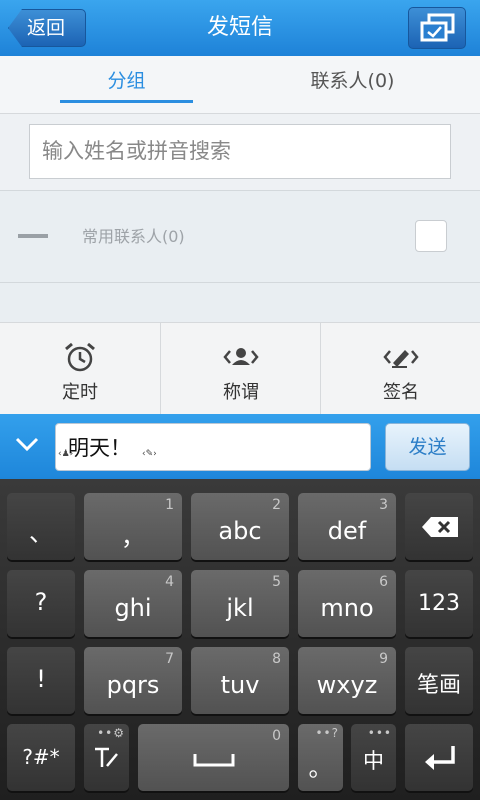  I want to click on alarm-clock-icon, so click(80, 357).